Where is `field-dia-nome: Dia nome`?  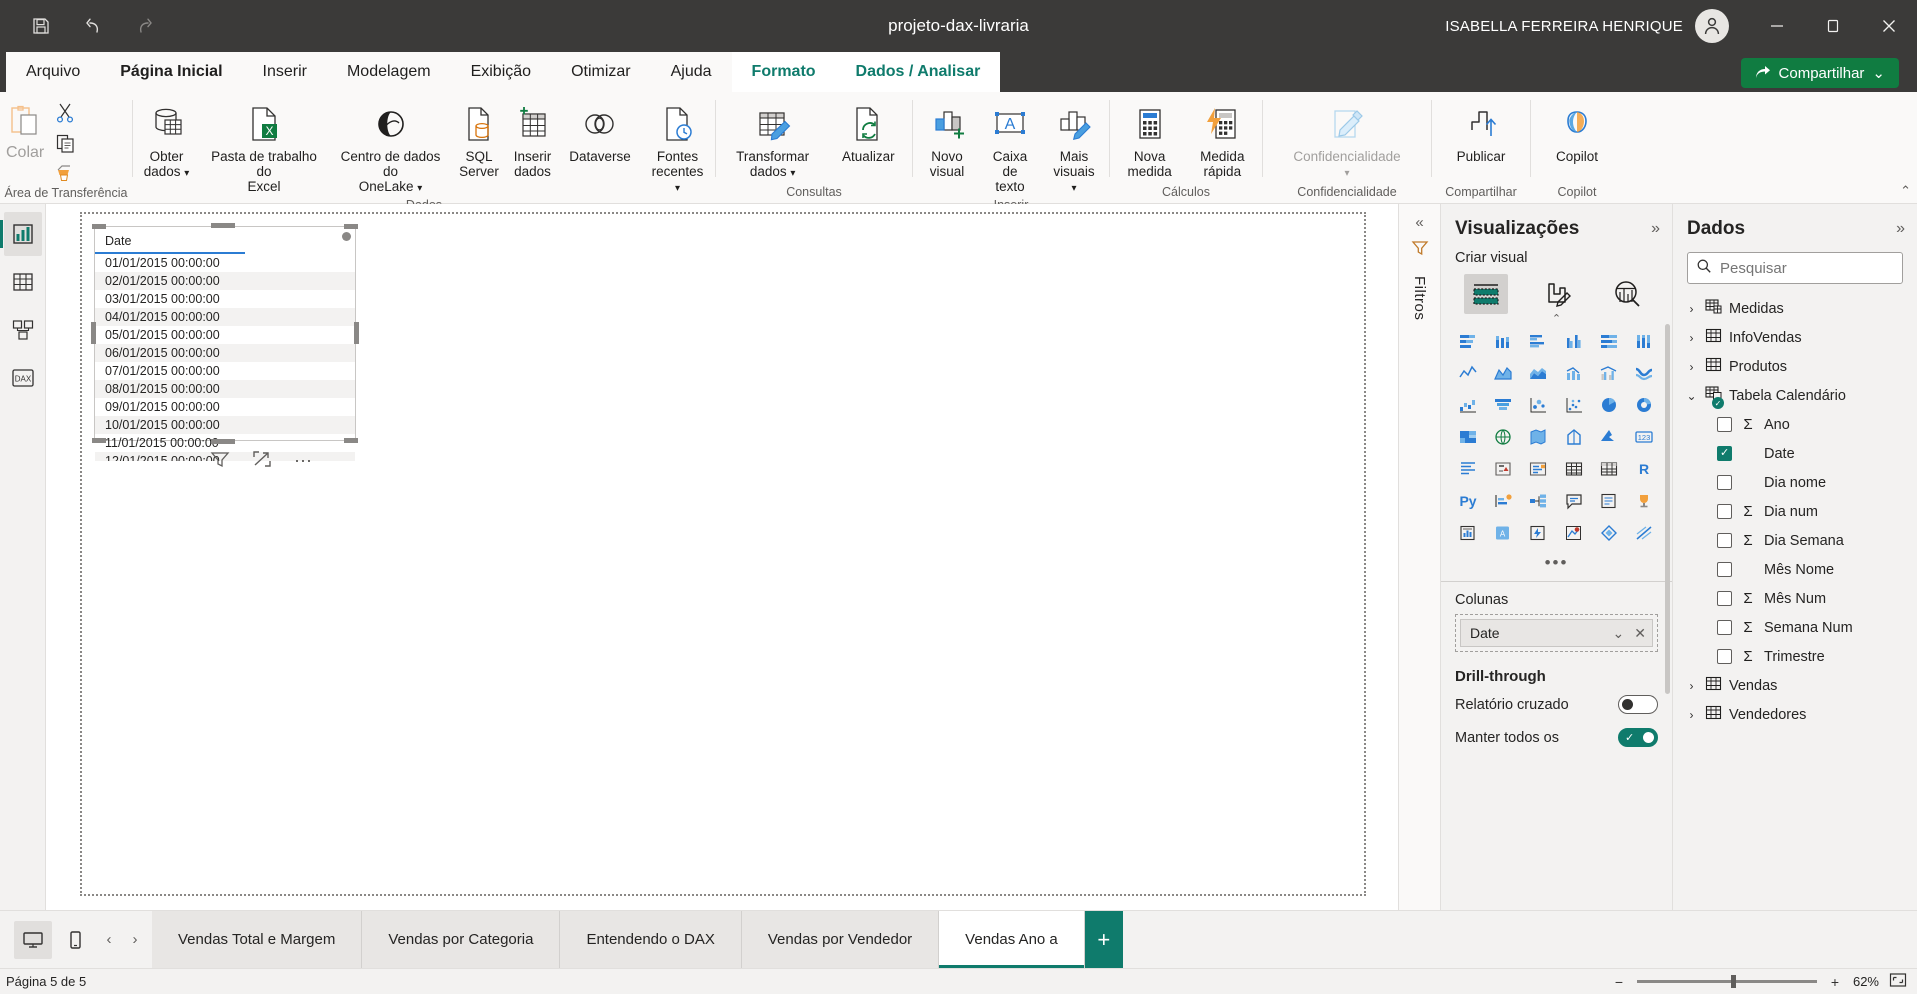 field-dia-nome: Dia nome is located at coordinates (1799, 482).